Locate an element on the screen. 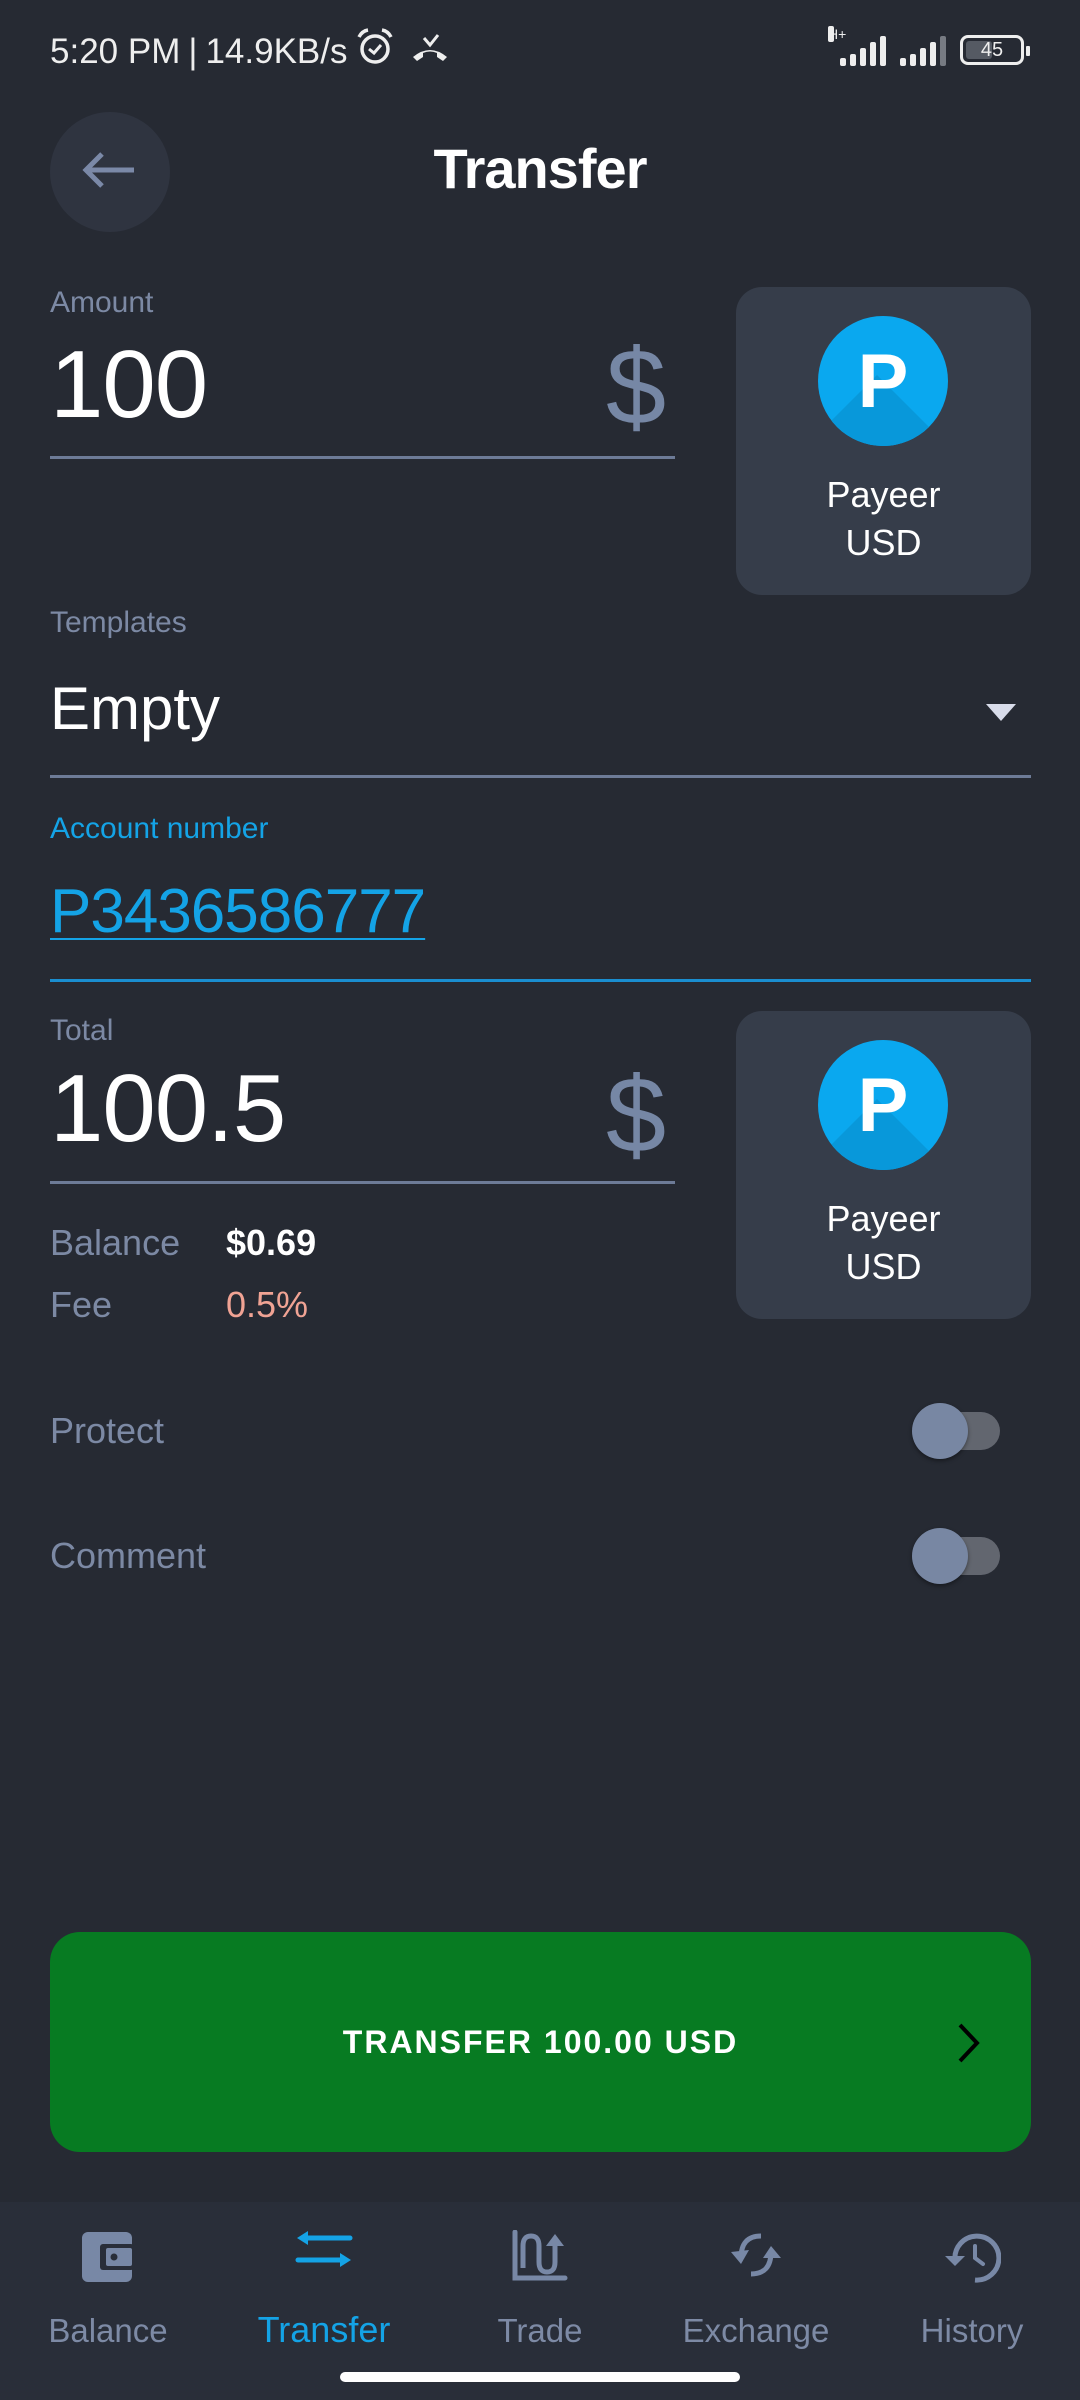  transfer-button: TRANSFER 100.00 USD is located at coordinates (540, 2042).